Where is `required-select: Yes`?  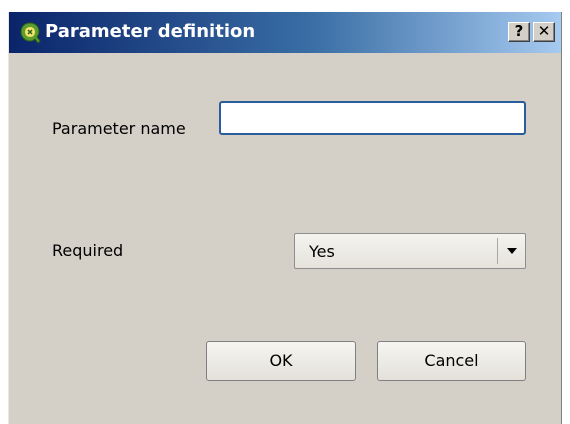 required-select: Yes is located at coordinates (410, 251).